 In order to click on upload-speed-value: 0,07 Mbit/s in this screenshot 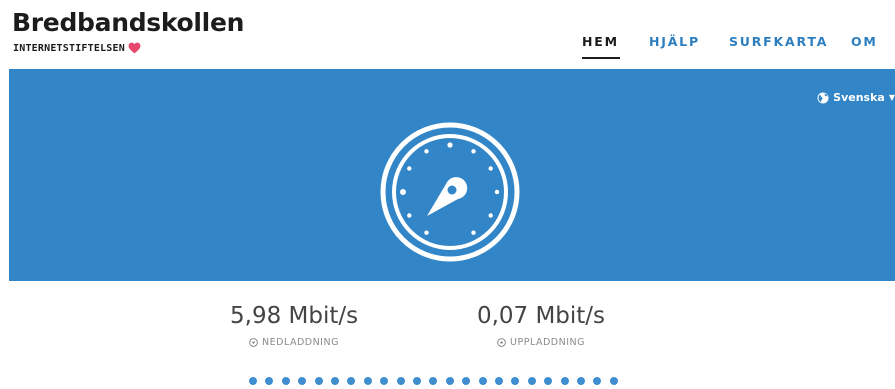, I will do `click(541, 316)`.